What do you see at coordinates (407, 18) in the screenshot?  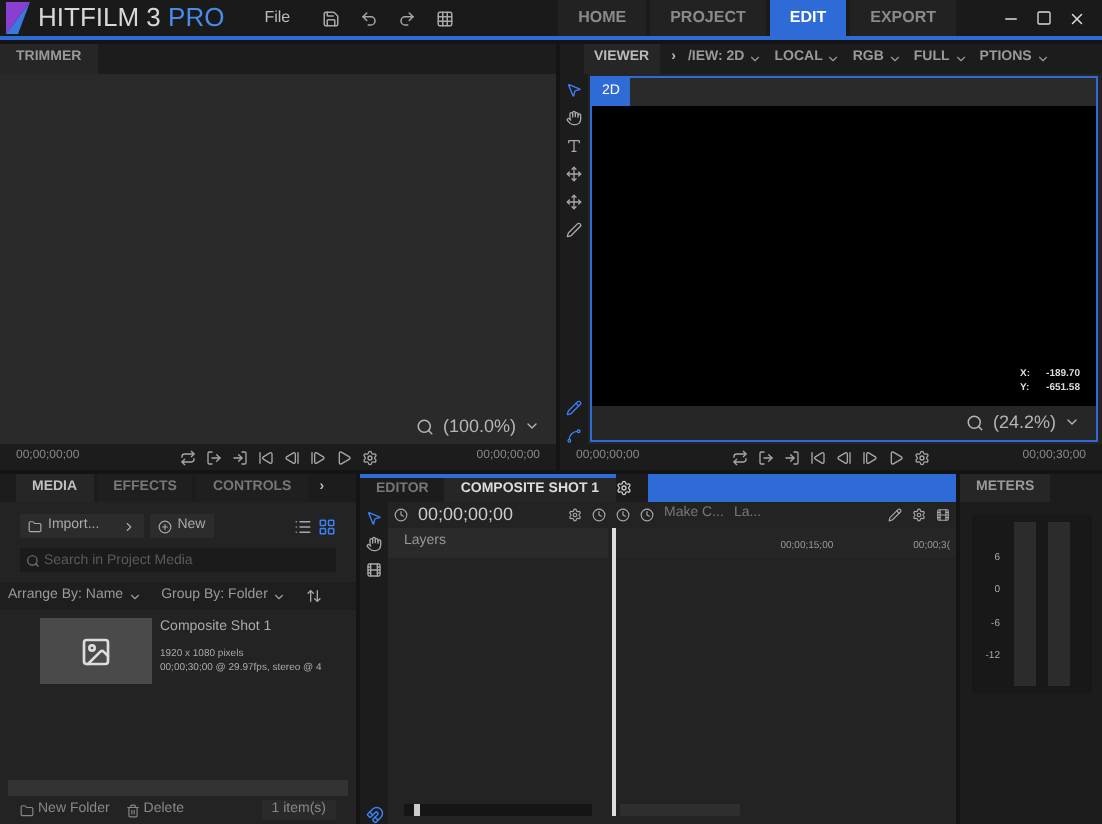 I see `redo-icon` at bounding box center [407, 18].